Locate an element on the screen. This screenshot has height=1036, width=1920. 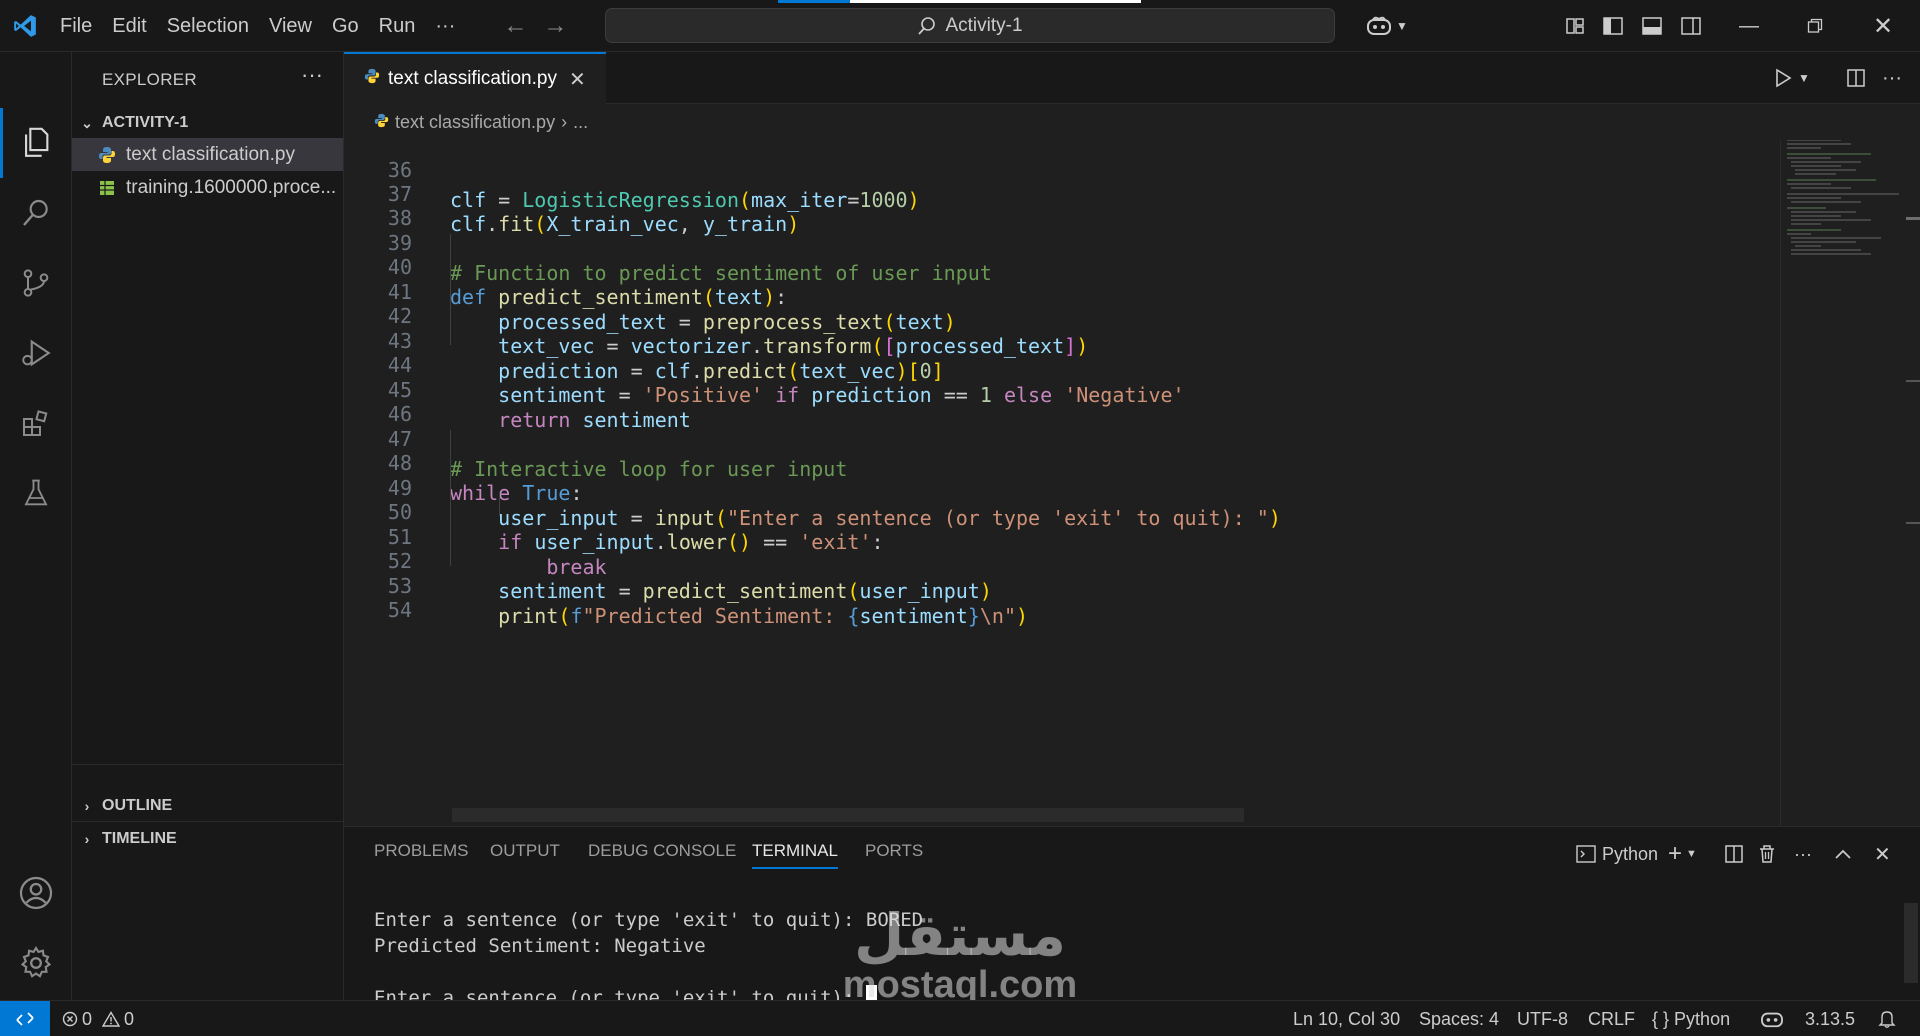
menu-view: View is located at coordinates (290, 26).